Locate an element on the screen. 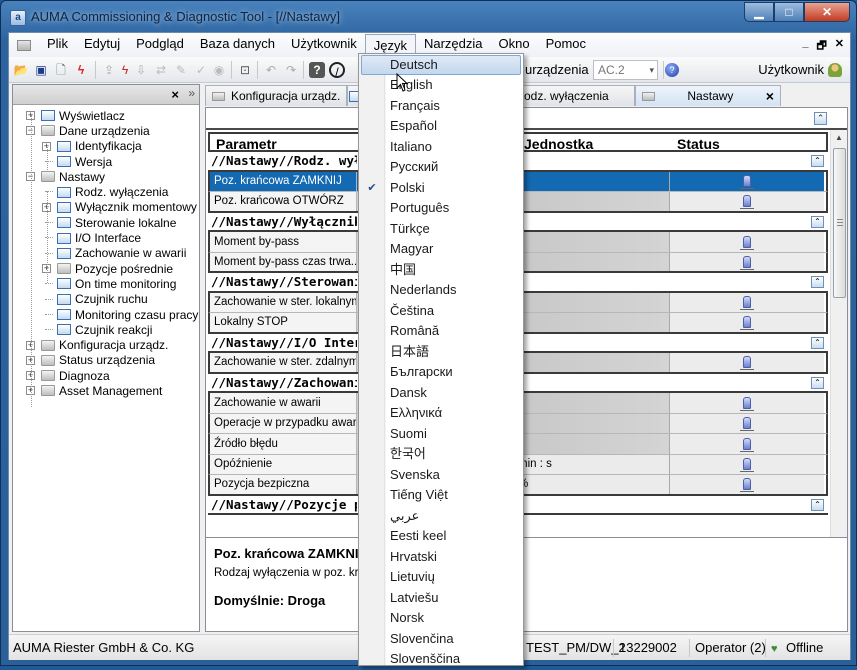 This screenshot has width=857, height=670. language-option: 한국어 is located at coordinates (441, 454).